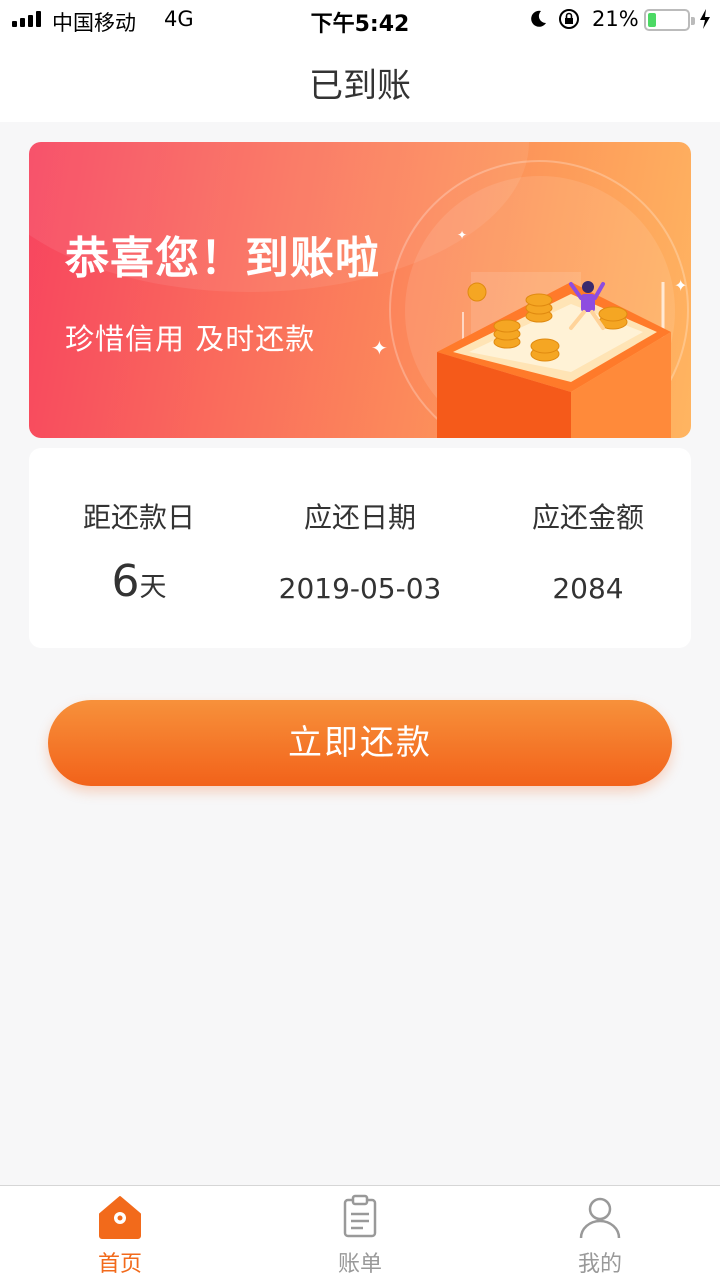 This screenshot has width=720, height=1280. What do you see at coordinates (669, 20) in the screenshot?
I see `battery-icon` at bounding box center [669, 20].